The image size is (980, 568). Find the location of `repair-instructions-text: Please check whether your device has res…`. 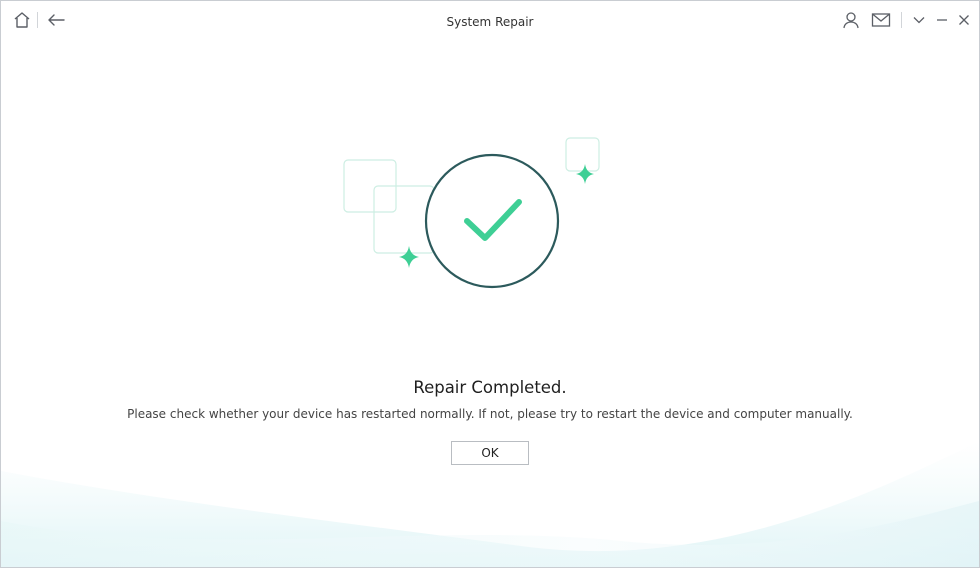

repair-instructions-text: Please check whether your device has res… is located at coordinates (490, 414).